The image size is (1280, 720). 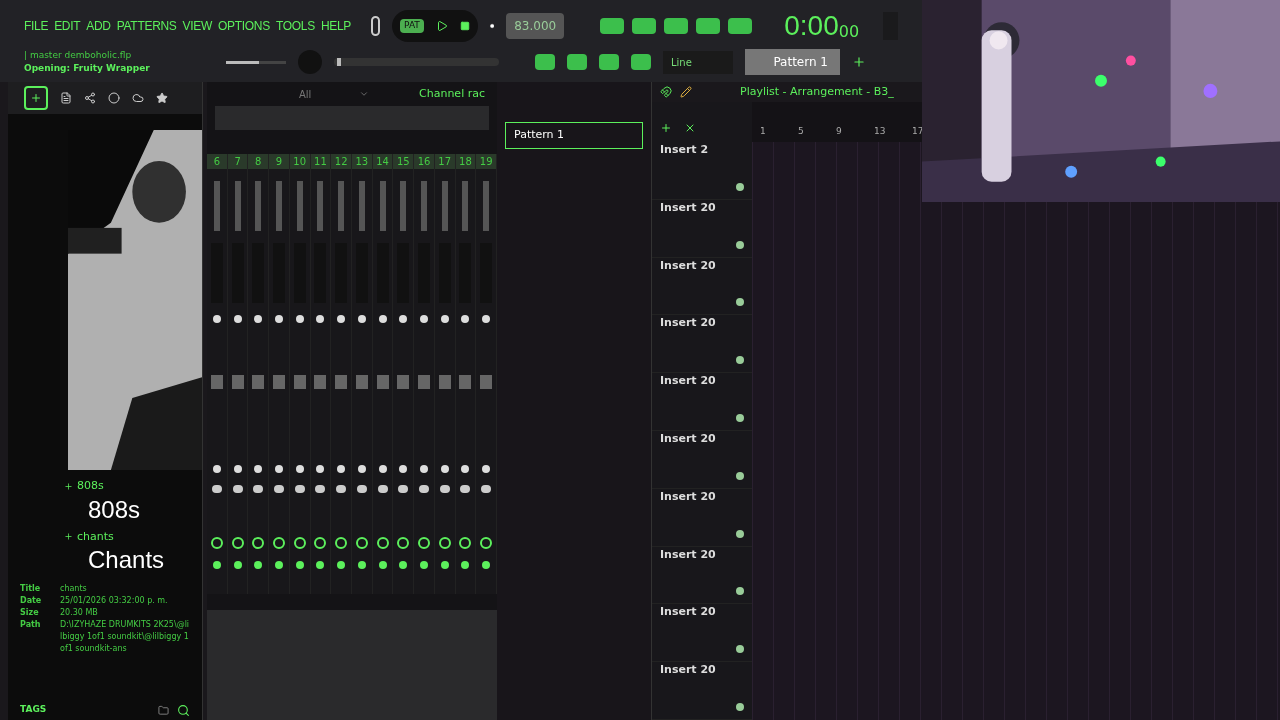 I want to click on menu-item: FILE, so click(x=36, y=26).